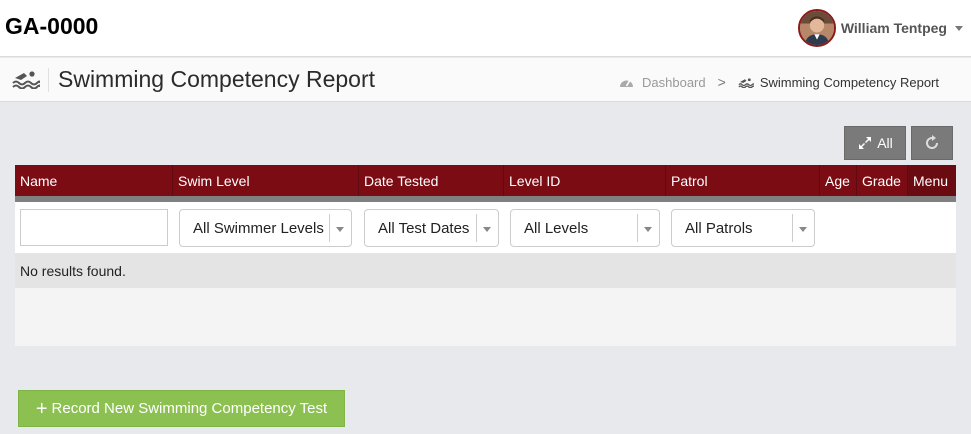 Image resolution: width=971 pixels, height=434 pixels. Describe the element at coordinates (849, 82) in the screenshot. I see `breadcrumb-current-label: Swimming Competency Report` at that location.